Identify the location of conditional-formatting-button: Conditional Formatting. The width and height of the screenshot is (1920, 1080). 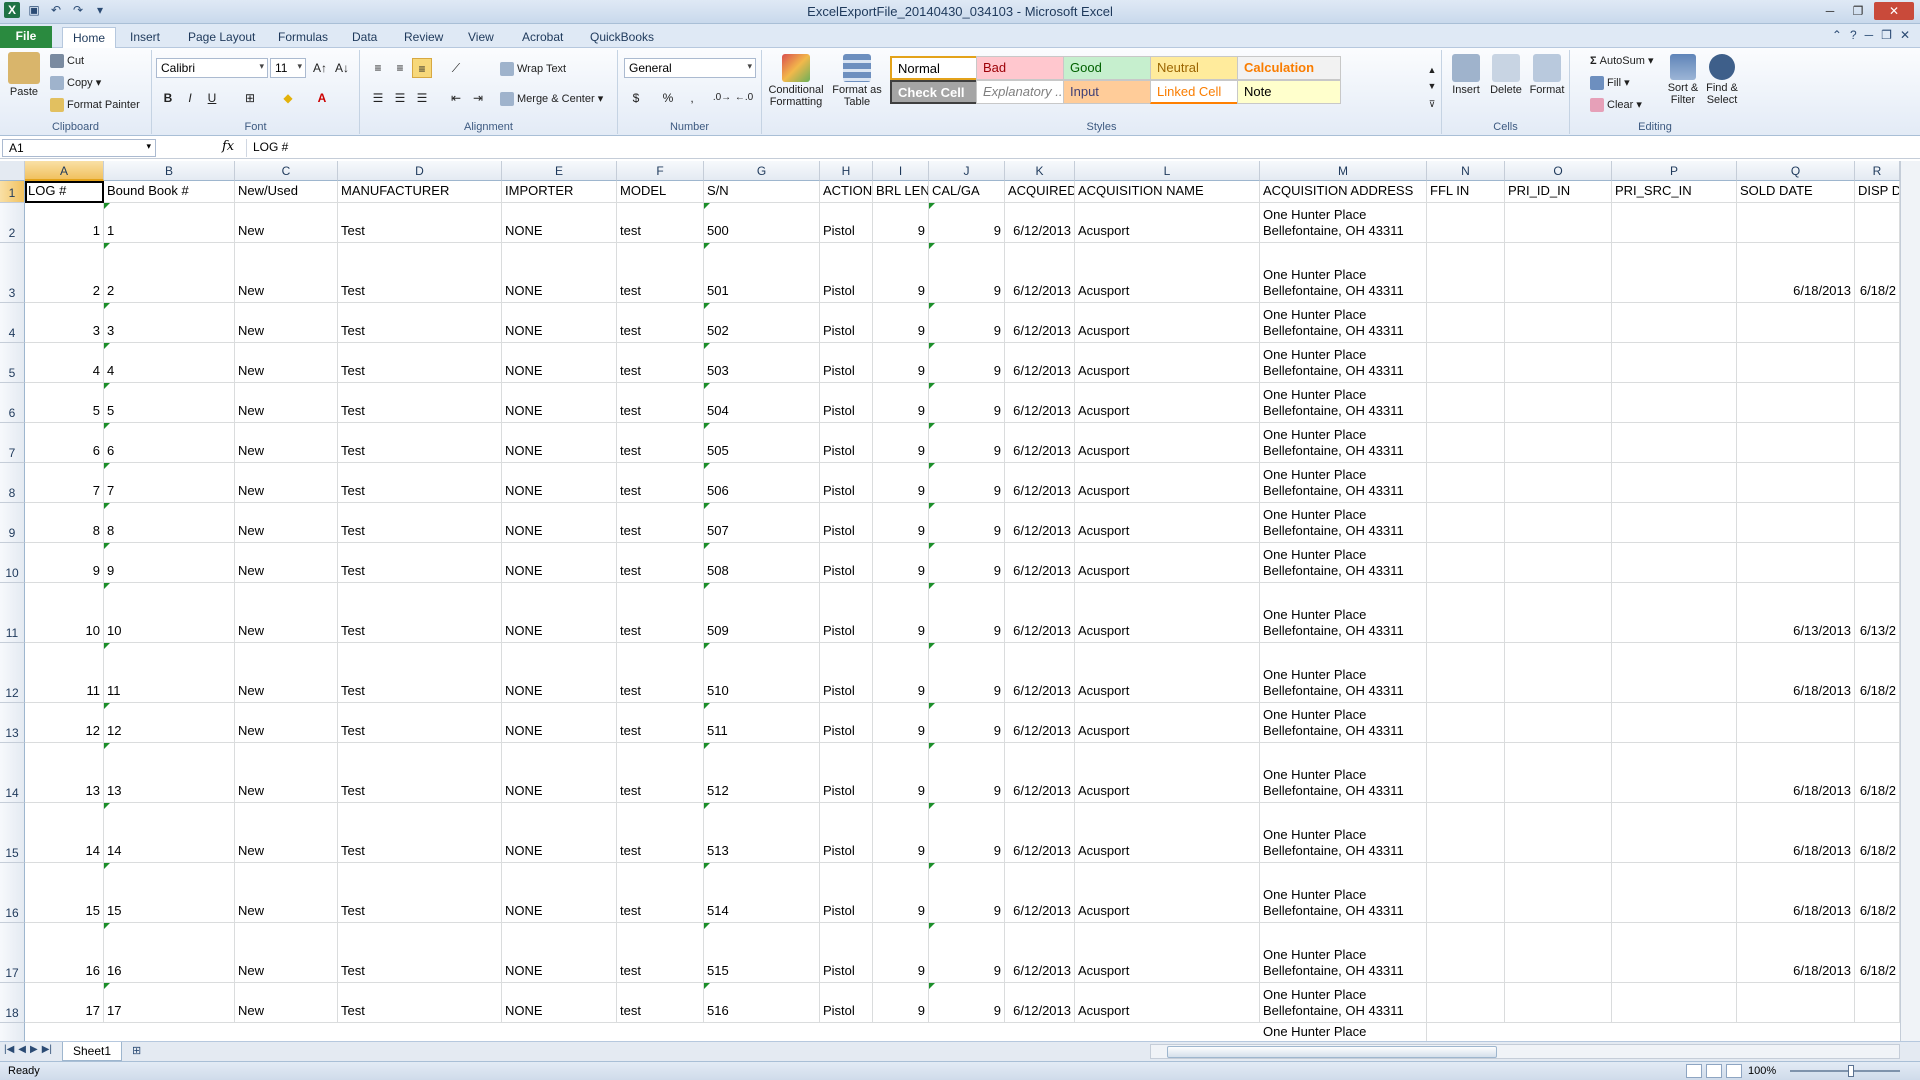
(796, 81).